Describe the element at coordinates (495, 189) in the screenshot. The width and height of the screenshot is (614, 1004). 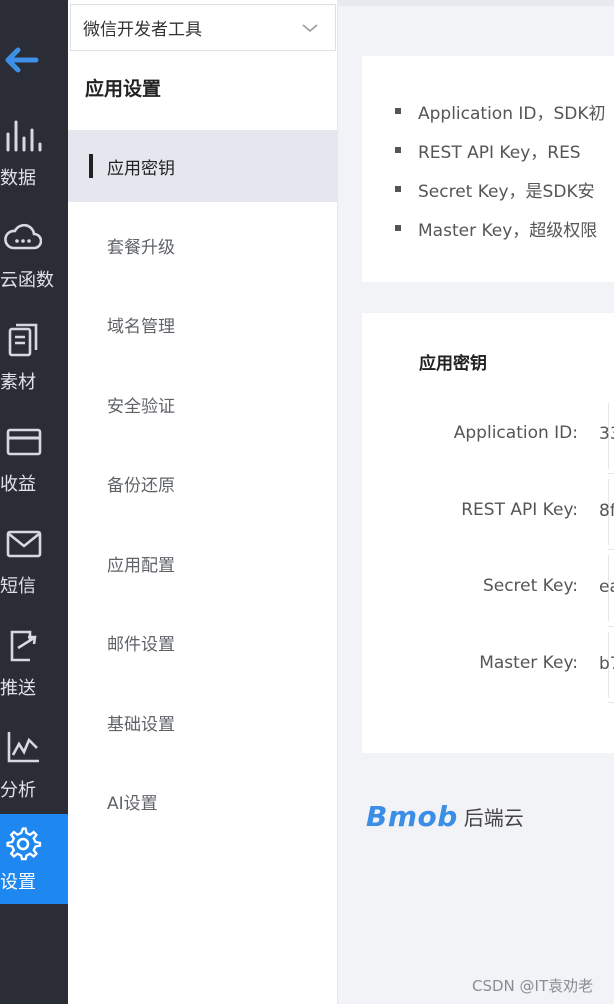
I see `note-item: Secret Key，是SDK安` at that location.